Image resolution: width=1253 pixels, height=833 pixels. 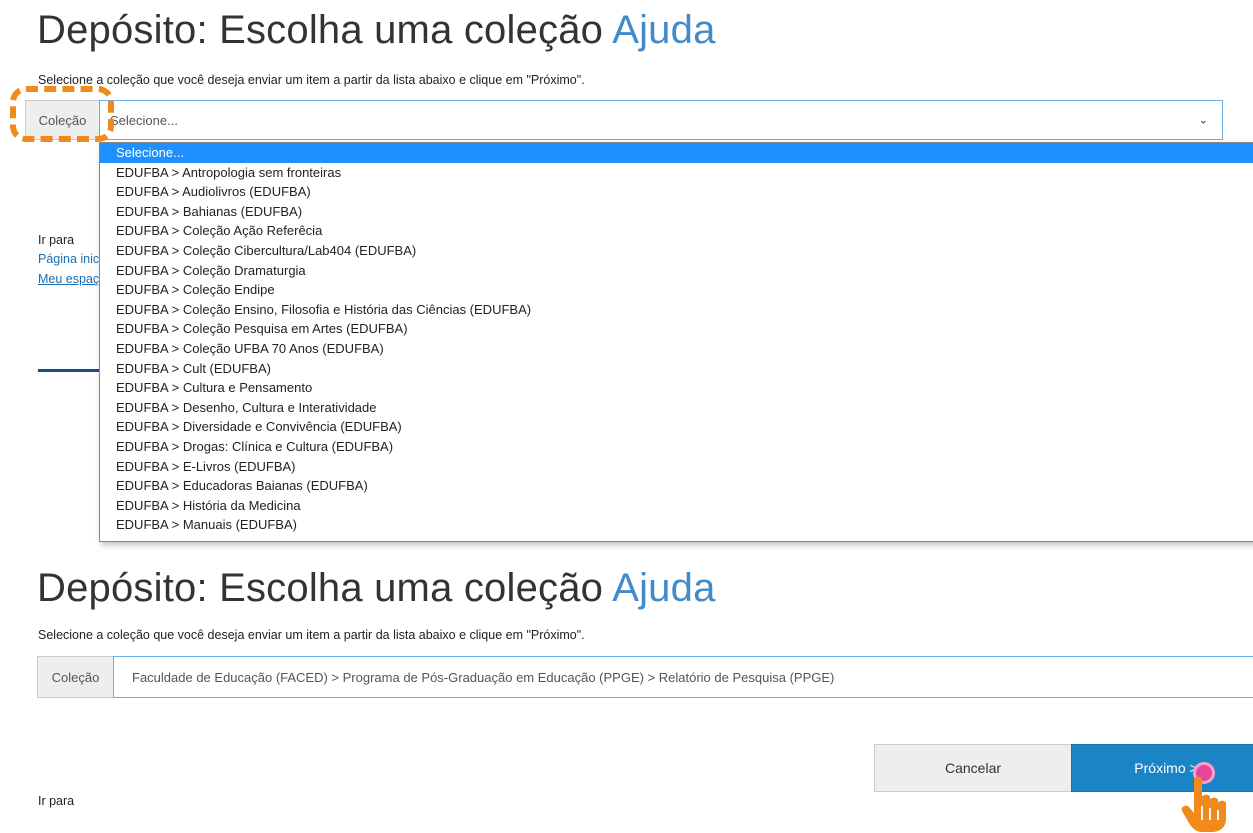 What do you see at coordinates (973, 768) in the screenshot?
I see `cancel-button: Cancelar` at bounding box center [973, 768].